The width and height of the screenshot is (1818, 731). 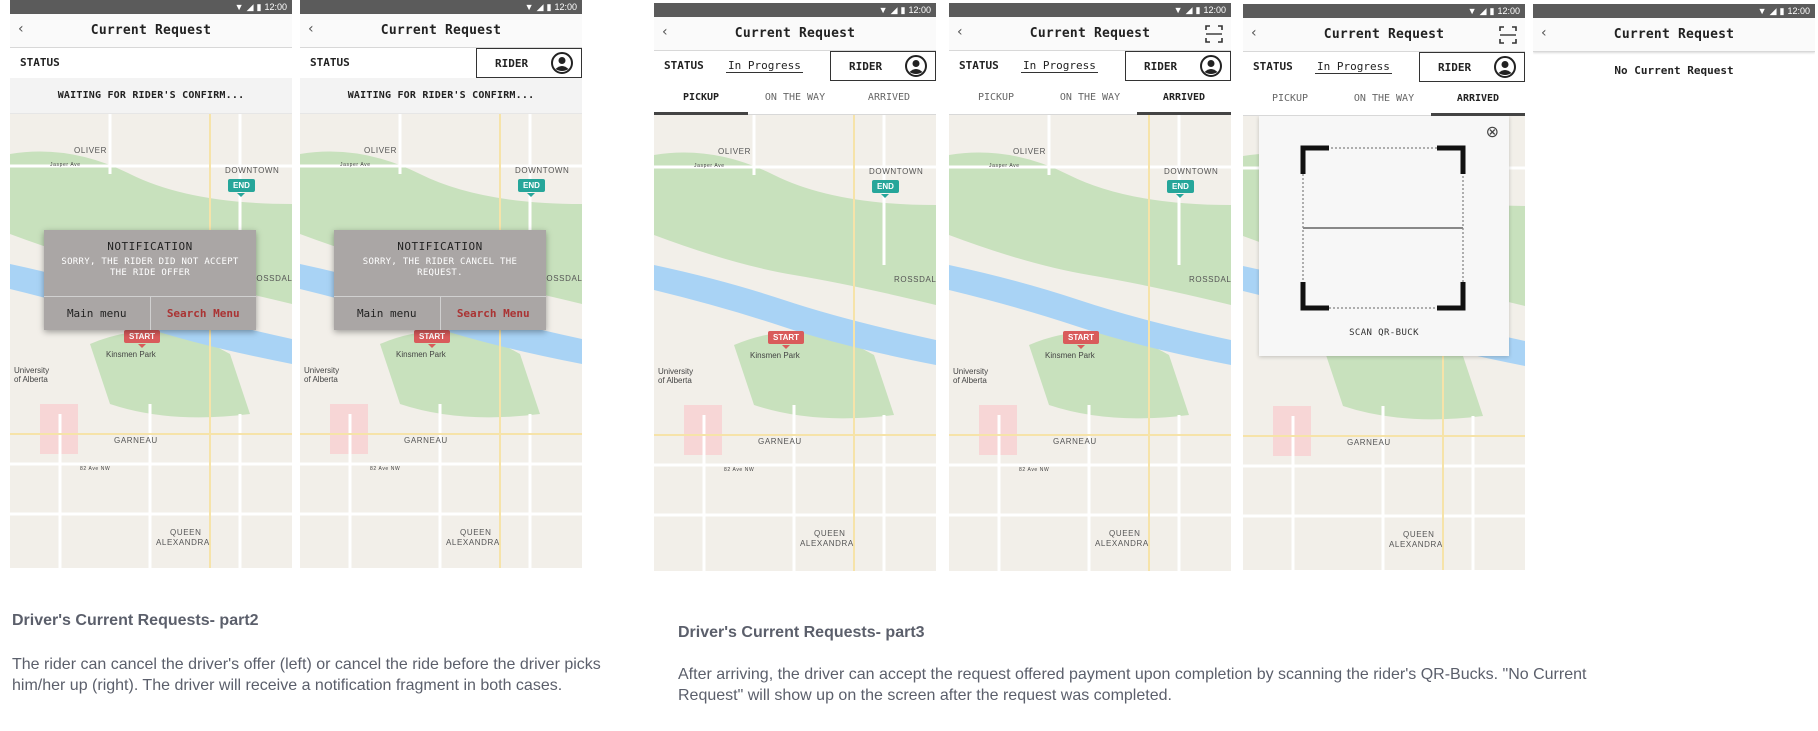 What do you see at coordinates (135, 620) in the screenshot?
I see `caption-part2-title: Driver's Current Requests- part2` at bounding box center [135, 620].